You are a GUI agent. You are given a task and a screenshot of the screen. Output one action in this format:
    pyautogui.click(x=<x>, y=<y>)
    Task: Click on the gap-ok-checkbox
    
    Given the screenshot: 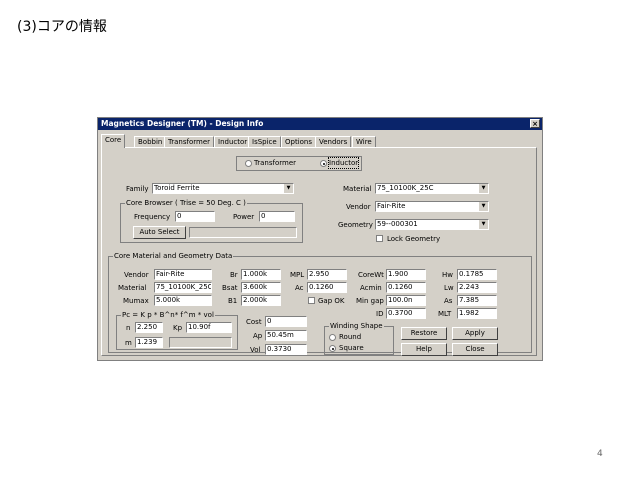 What is the action you would take?
    pyautogui.click(x=311, y=300)
    